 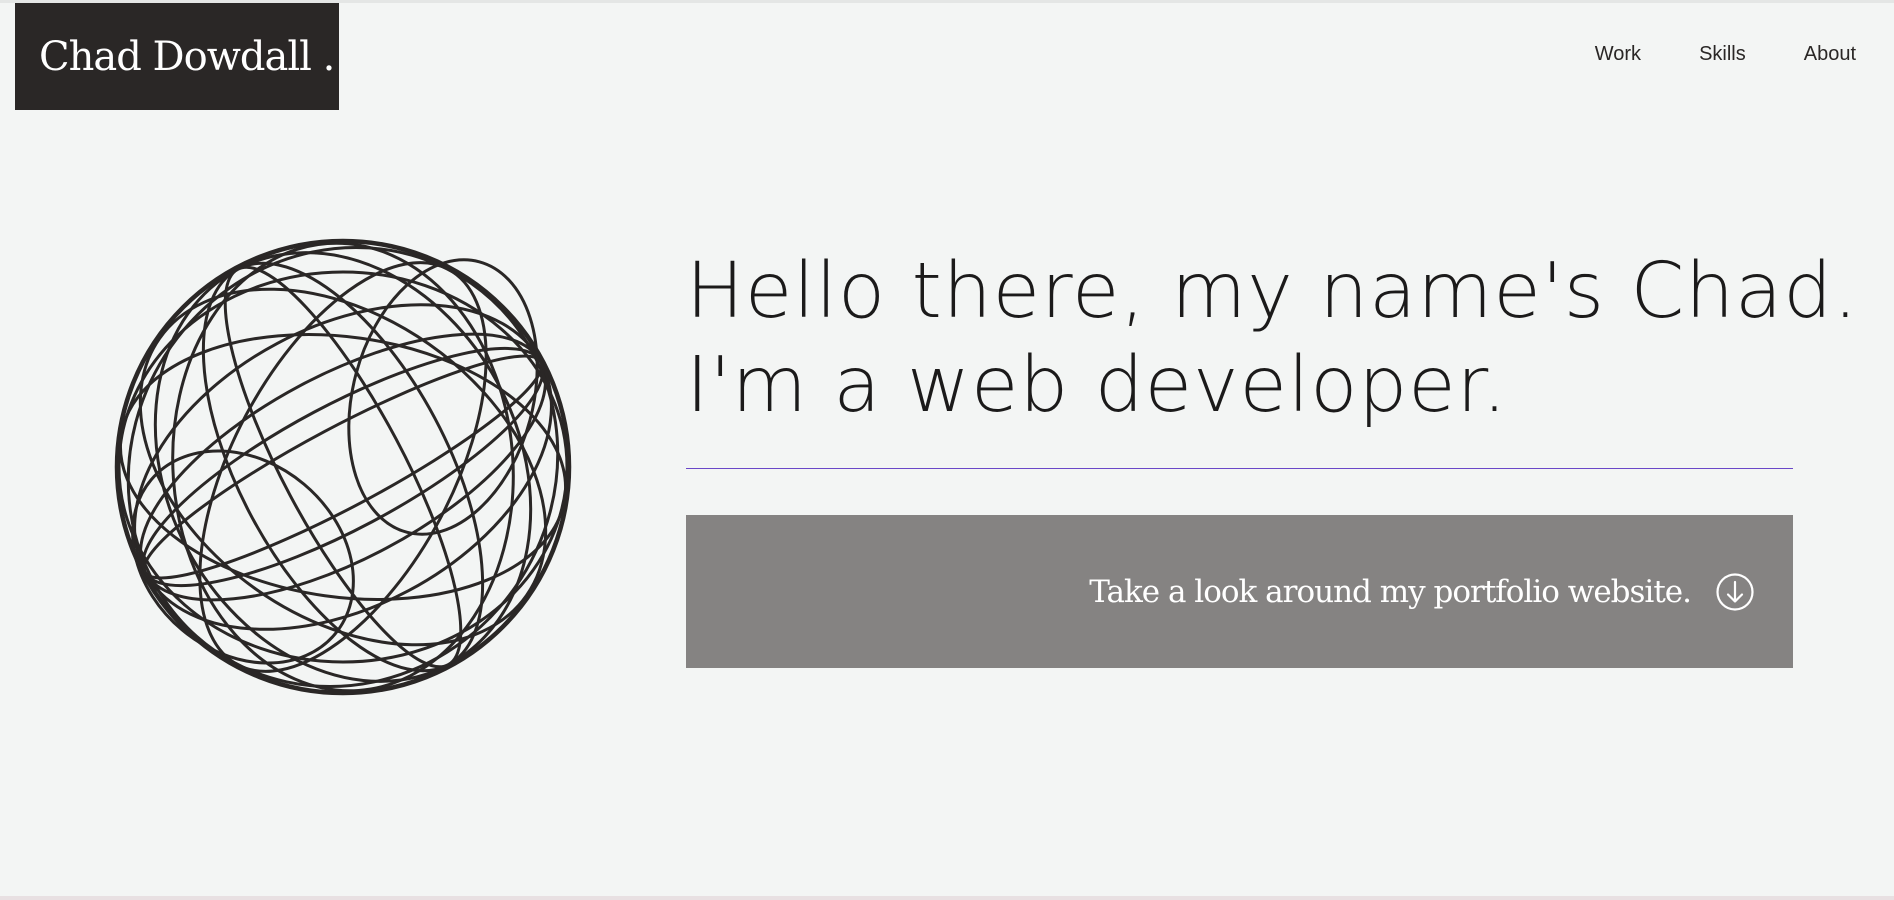 I want to click on headline-line-2: I'm a web developer., so click(x=1097, y=385).